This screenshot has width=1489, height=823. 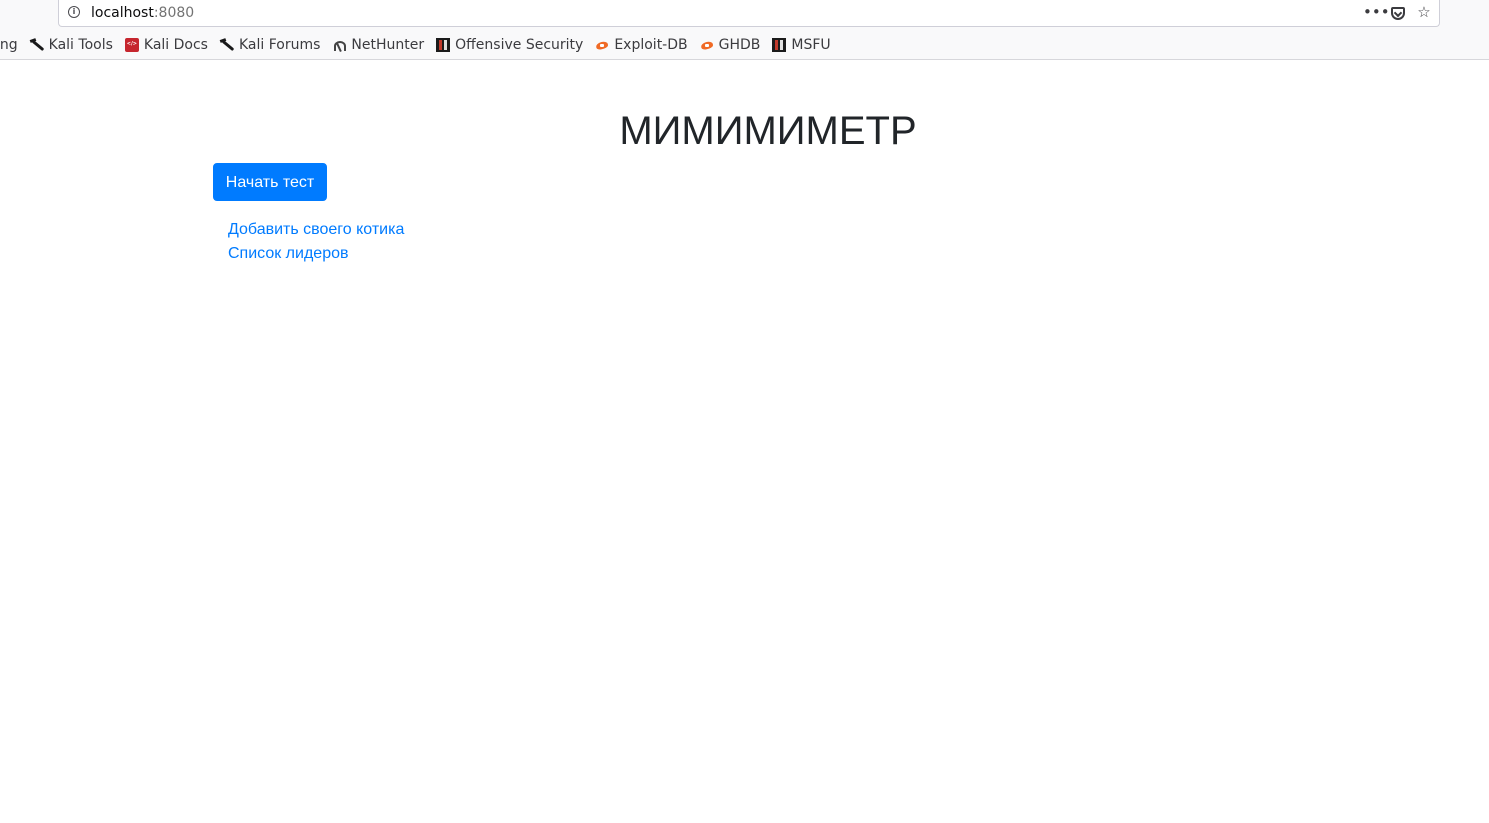 I want to click on bookmark-kali-docs: Kali Docs, so click(x=166, y=45).